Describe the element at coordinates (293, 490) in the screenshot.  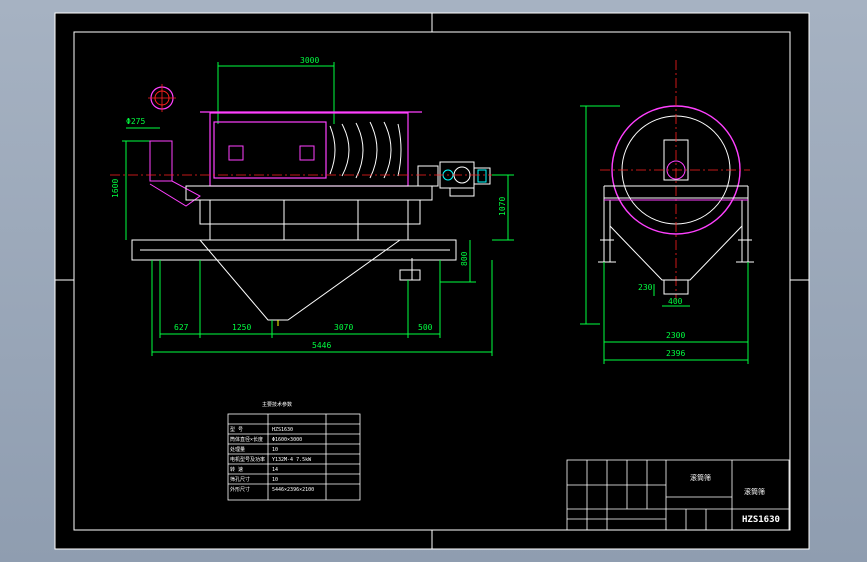
I see `spec-row-7-value: 5446×2396×2100` at that location.